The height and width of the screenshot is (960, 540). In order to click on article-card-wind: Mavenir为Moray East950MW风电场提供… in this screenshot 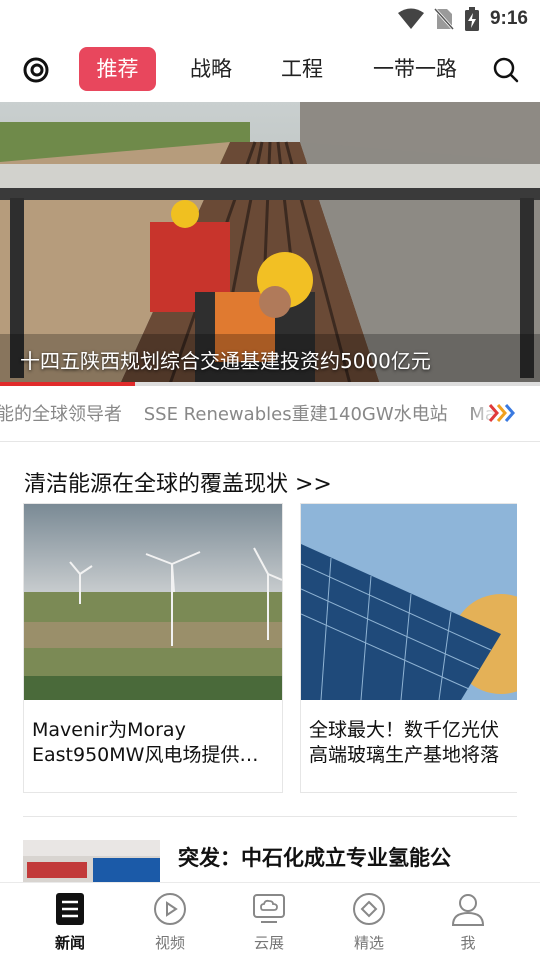, I will do `click(153, 648)`.